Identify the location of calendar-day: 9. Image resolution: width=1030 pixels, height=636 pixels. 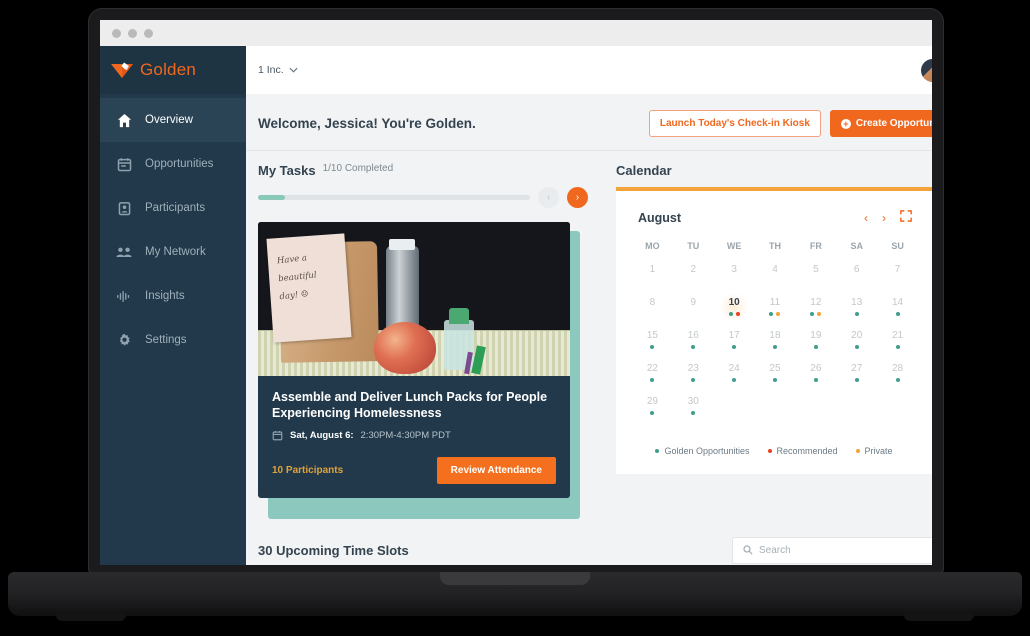
(693, 312).